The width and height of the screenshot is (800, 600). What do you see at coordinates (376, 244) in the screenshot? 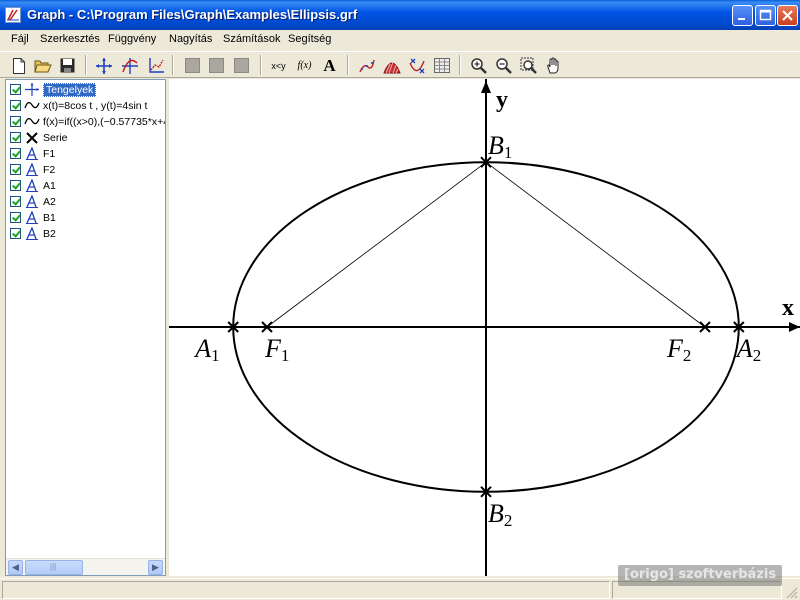
I see `segment-f1-b1` at bounding box center [376, 244].